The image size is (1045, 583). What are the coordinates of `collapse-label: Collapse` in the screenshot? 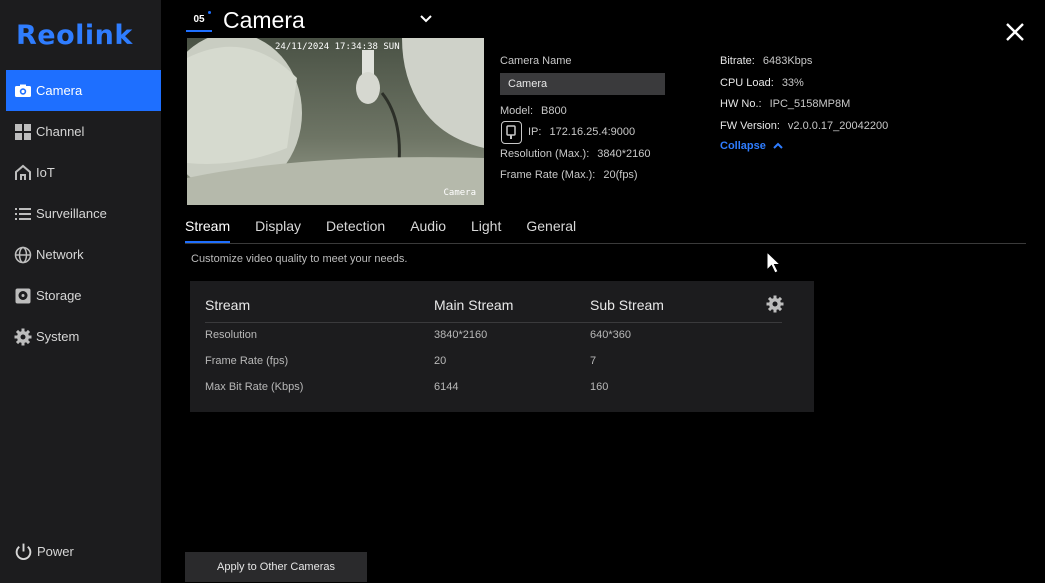 It's located at (743, 146).